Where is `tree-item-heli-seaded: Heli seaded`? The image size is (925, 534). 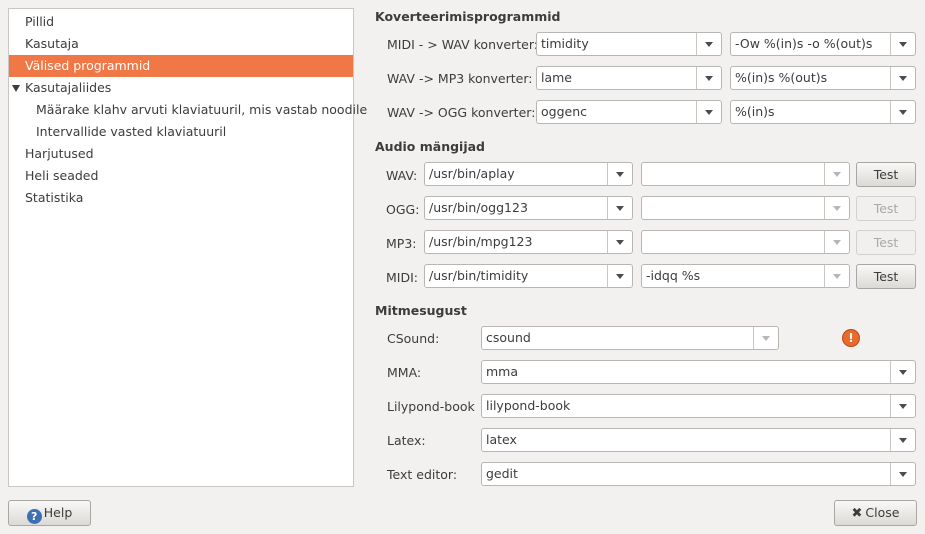 tree-item-heli-seaded: Heli seaded is located at coordinates (181, 176).